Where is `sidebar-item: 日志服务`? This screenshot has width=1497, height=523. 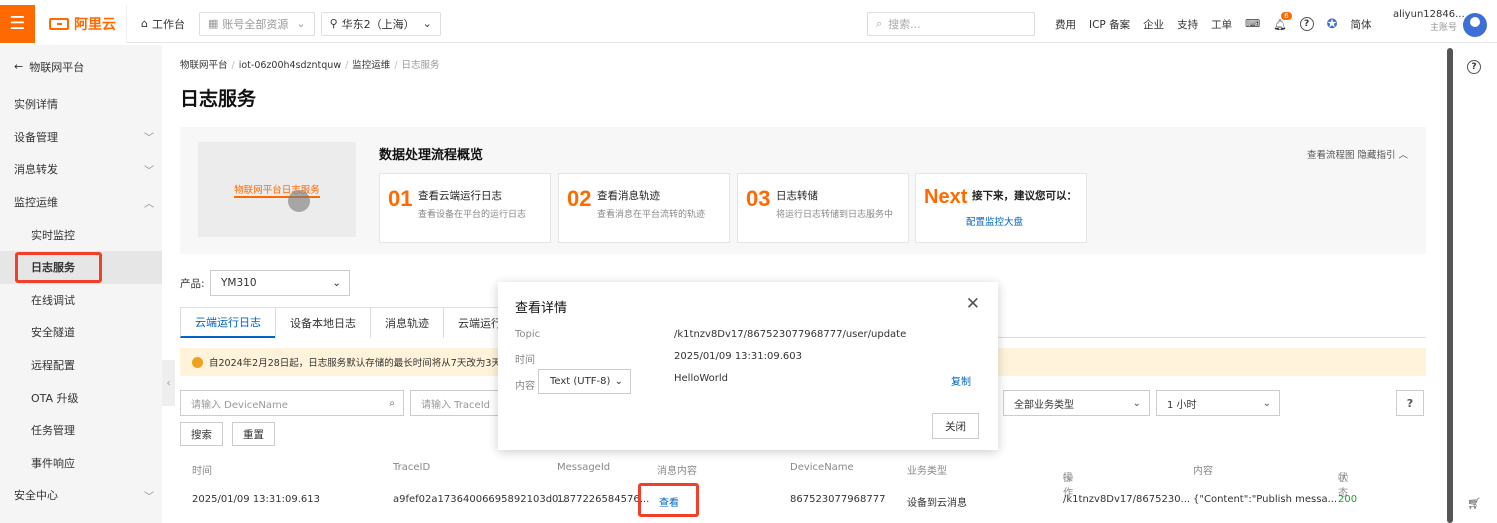
sidebar-item: 日志服务 is located at coordinates (81, 267).